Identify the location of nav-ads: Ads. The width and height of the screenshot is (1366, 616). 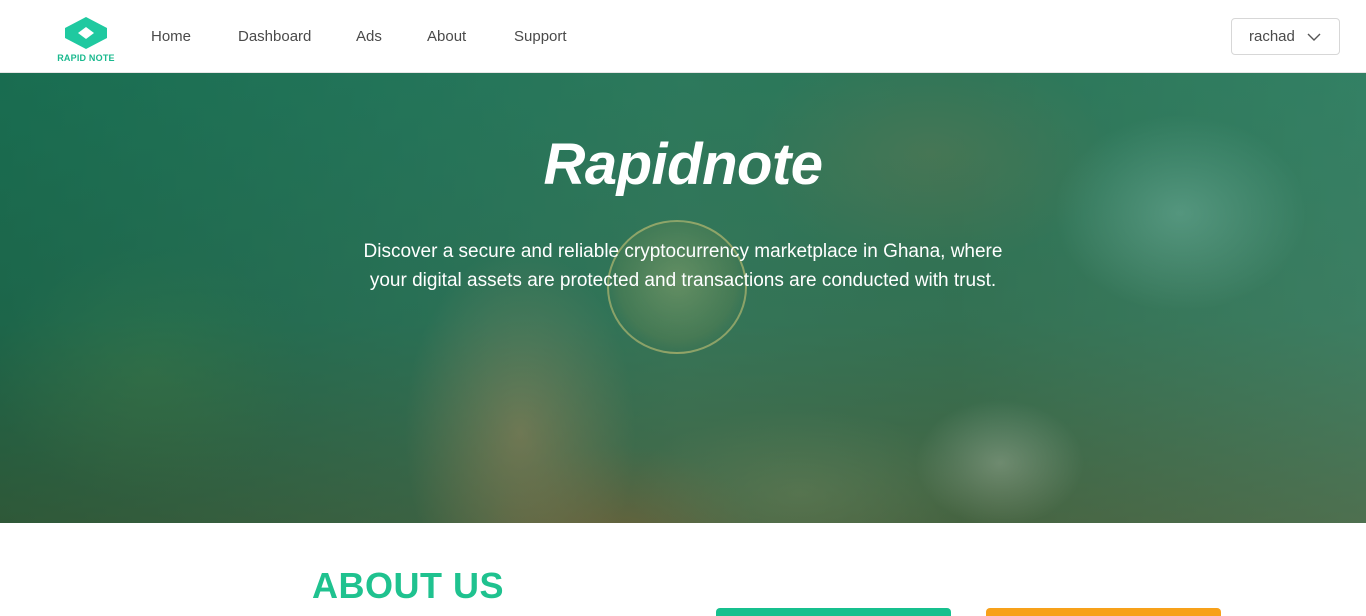
(369, 36).